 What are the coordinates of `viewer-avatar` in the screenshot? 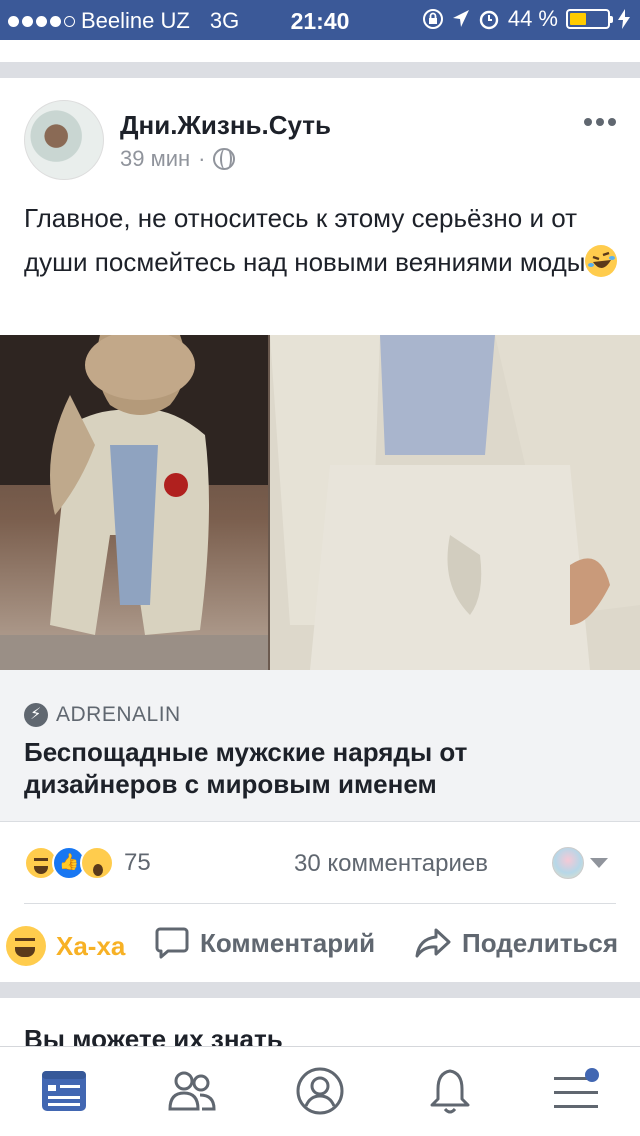 It's located at (568, 863).